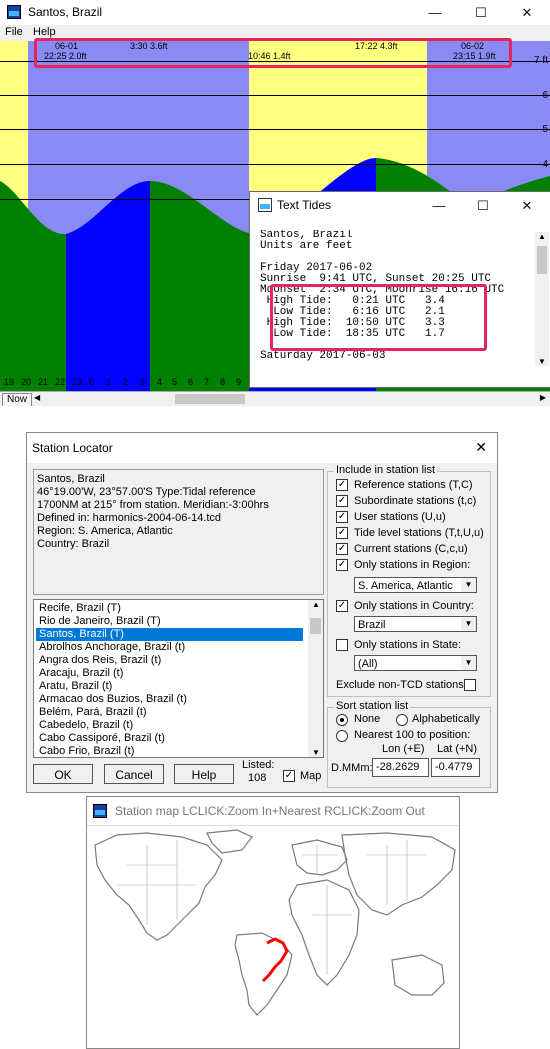 The width and height of the screenshot is (550, 1049). I want to click on list-item: Cabedelo, Brazil (t), so click(169, 725).